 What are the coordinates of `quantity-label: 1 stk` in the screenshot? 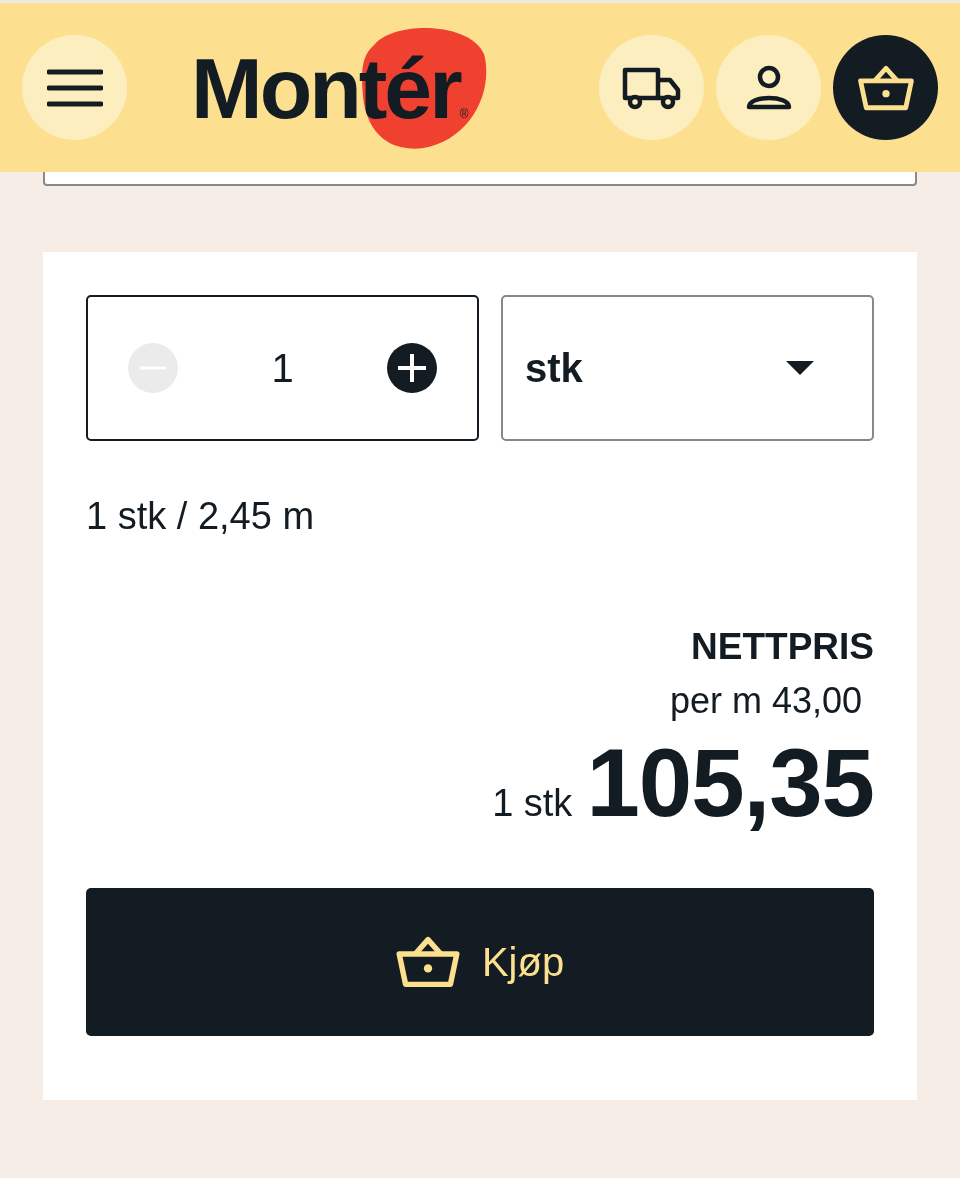 It's located at (532, 803).